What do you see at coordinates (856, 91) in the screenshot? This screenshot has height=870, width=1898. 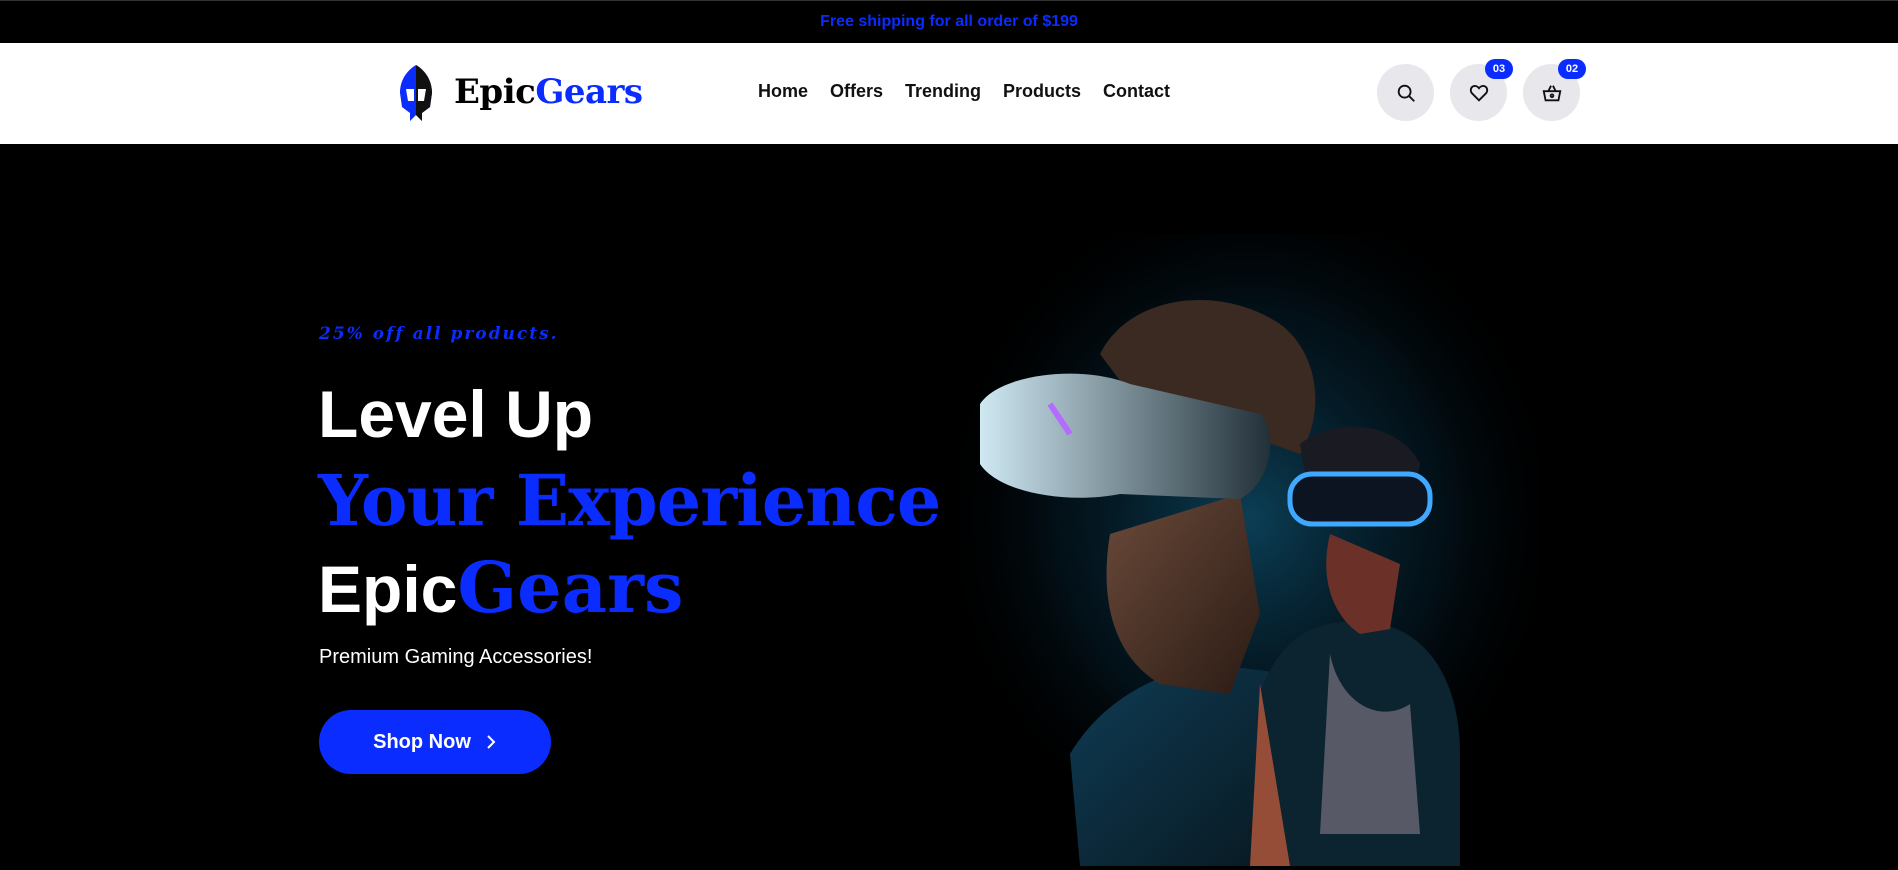 I see `nav-offers: Offers` at bounding box center [856, 91].